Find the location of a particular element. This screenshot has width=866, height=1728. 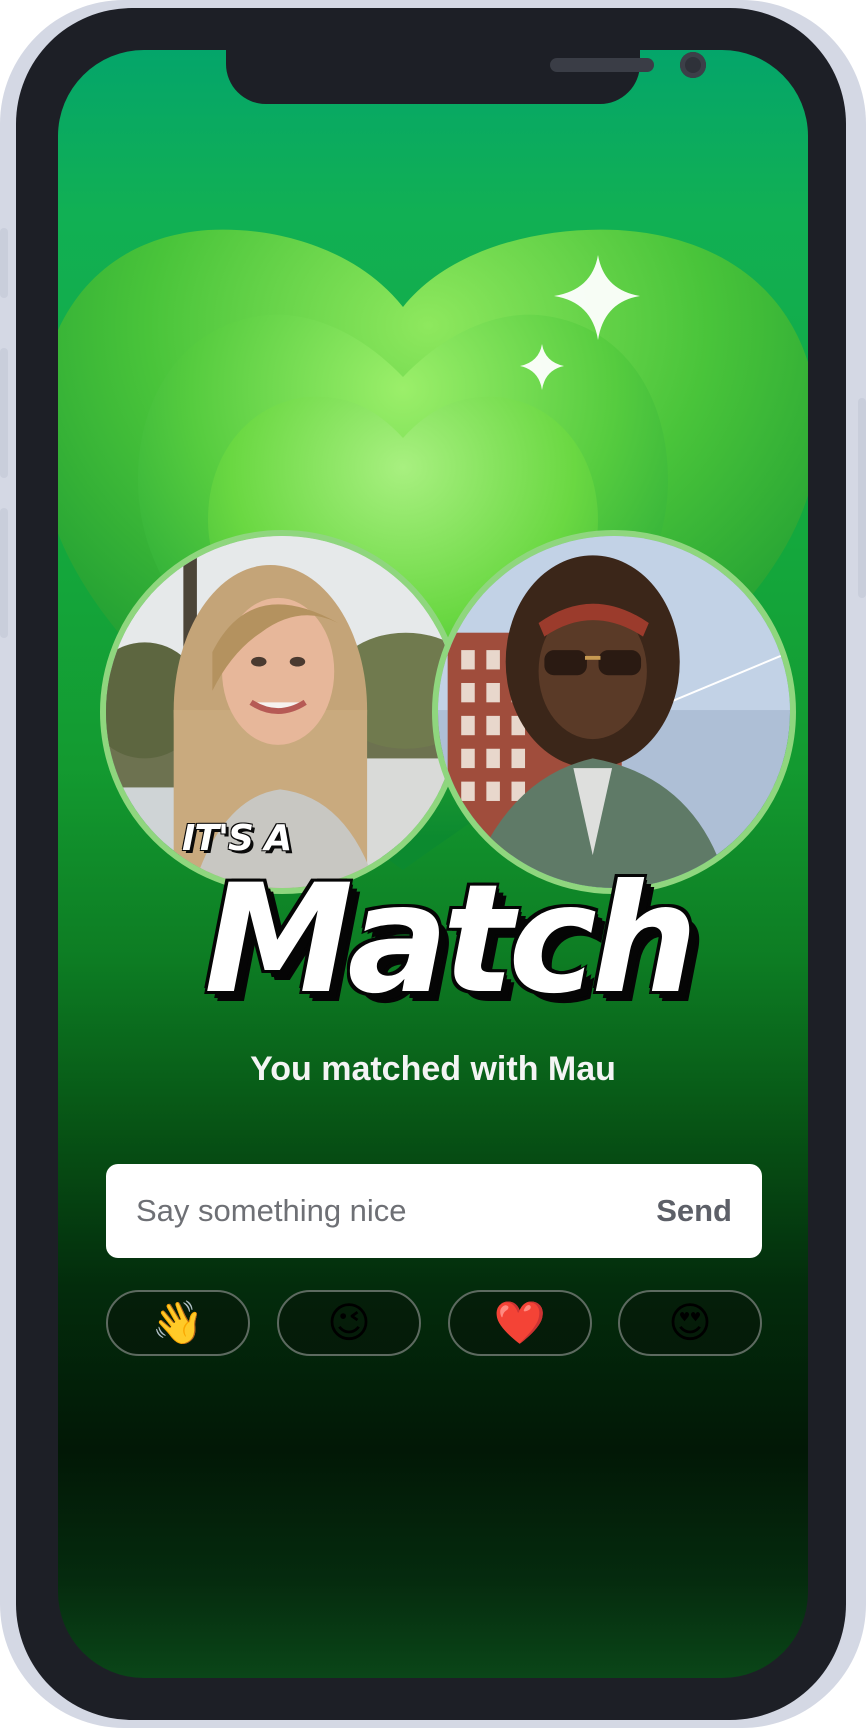

speaker-grille is located at coordinates (602, 65).